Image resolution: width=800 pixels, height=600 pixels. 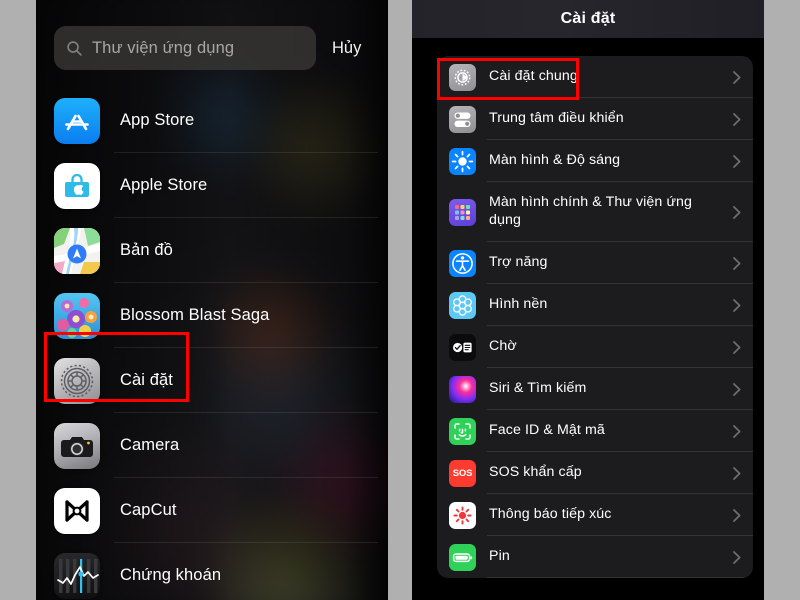 What do you see at coordinates (555, 160) in the screenshot?
I see `settings-row-label: Màn hình & Độ sáng` at bounding box center [555, 160].